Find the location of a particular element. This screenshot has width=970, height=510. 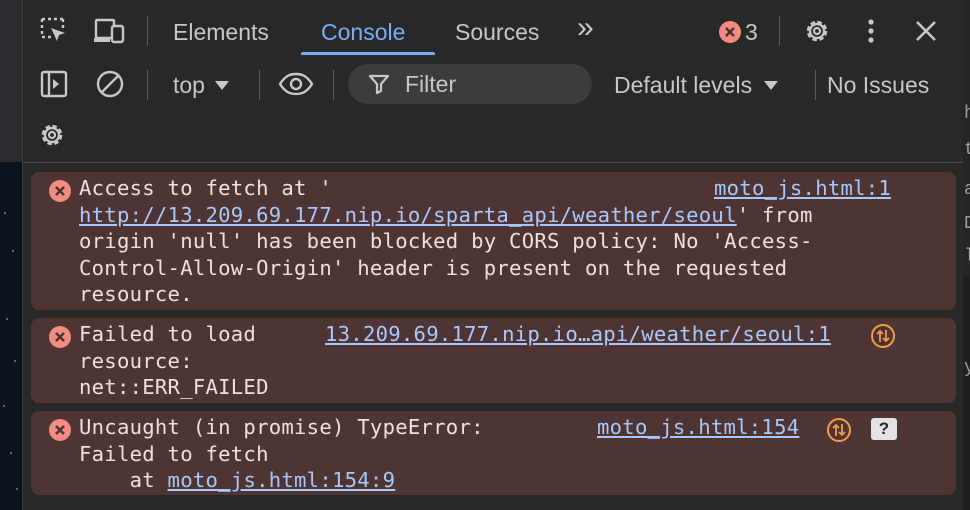

error-message-text: Failed to load resource: net::ERR_FAILED is located at coordinates (174, 360).